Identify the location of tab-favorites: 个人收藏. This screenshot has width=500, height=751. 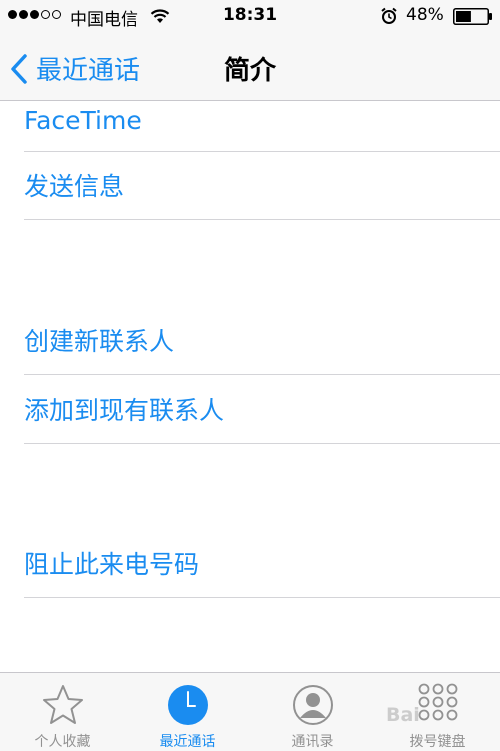
(62, 712).